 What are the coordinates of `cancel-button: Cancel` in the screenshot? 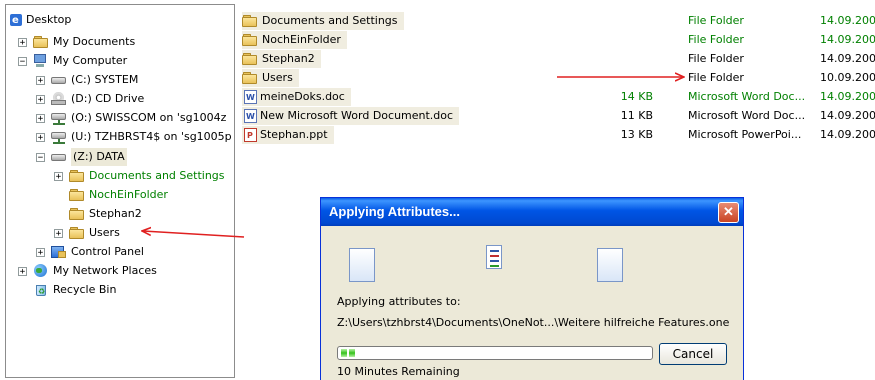 It's located at (693, 354).